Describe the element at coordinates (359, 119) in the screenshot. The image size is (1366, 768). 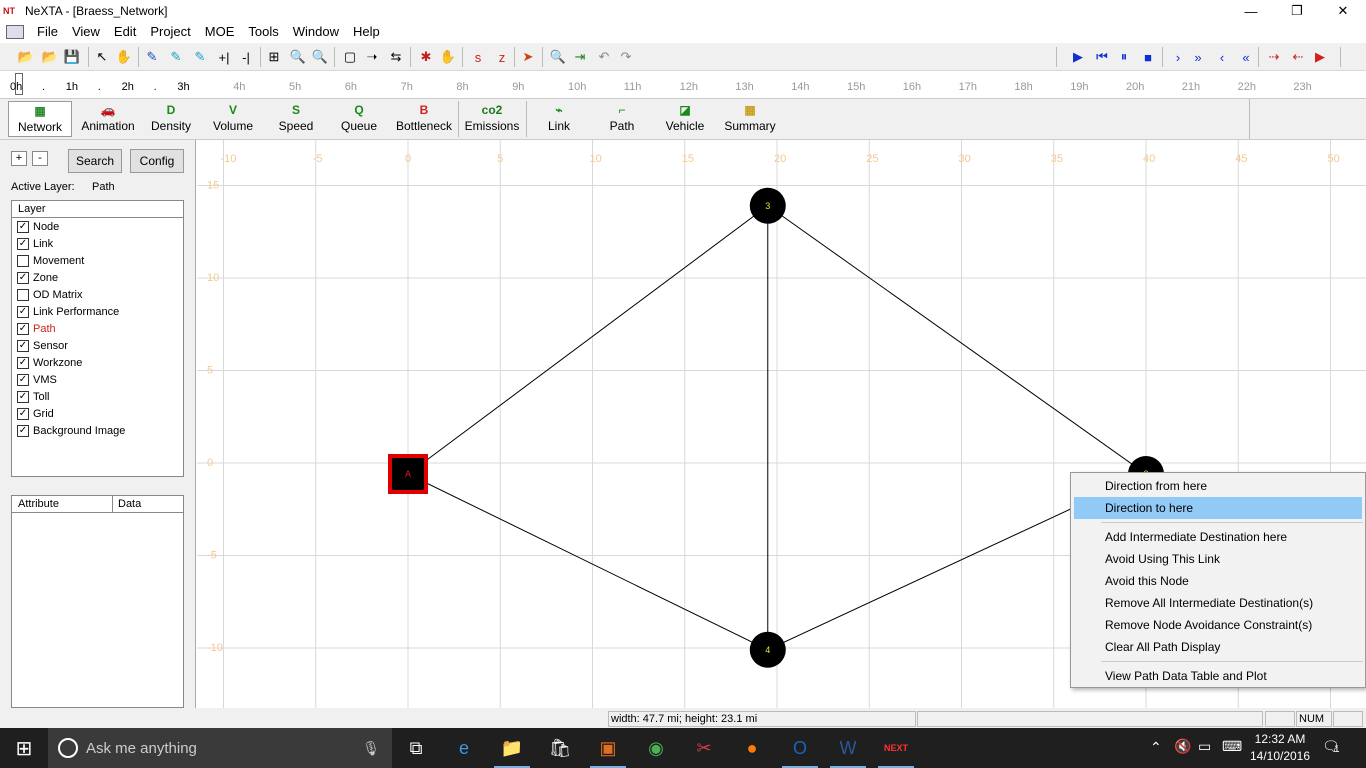
I see `tab-queue: Q Queue` at that location.